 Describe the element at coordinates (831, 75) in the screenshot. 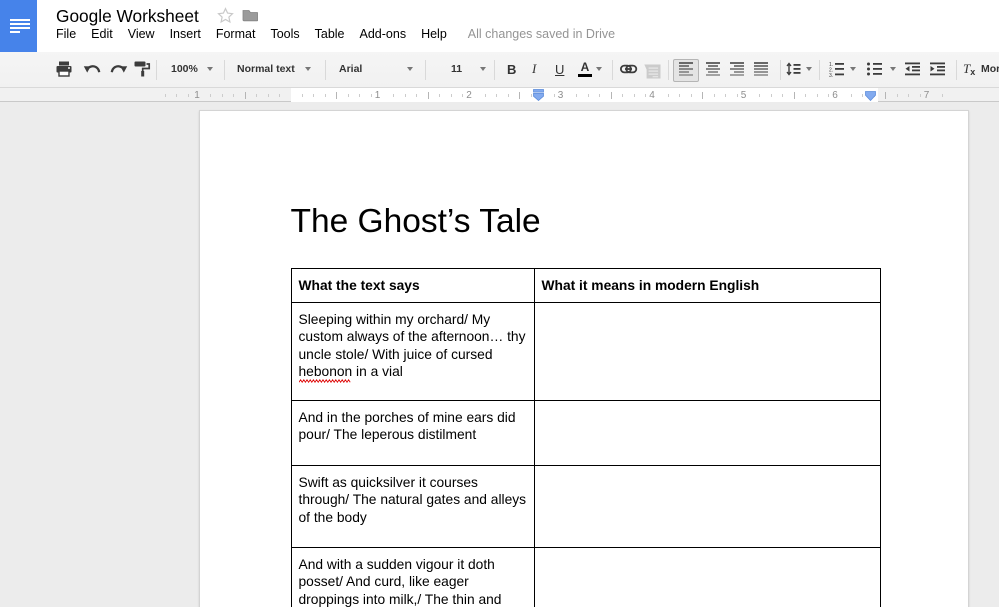

I see `svg-text: 3.` at that location.